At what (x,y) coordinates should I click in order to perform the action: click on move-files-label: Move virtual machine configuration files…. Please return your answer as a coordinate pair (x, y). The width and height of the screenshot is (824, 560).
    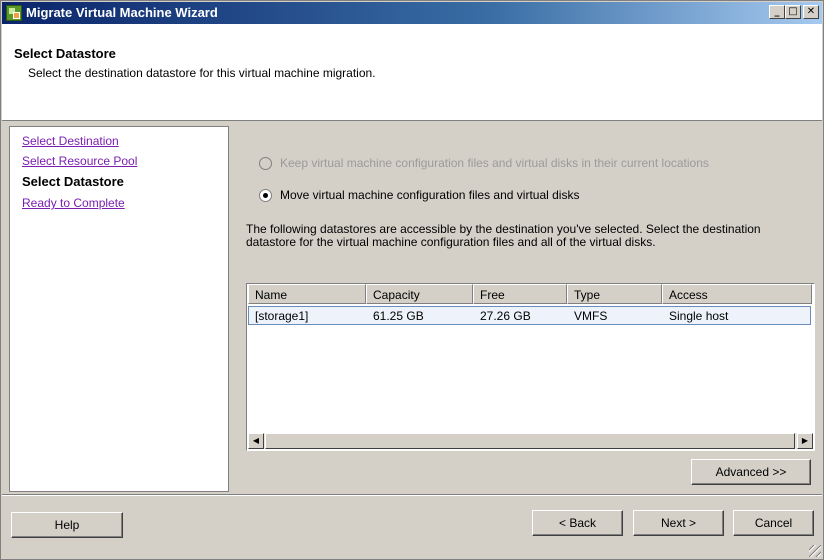
    Looking at the image, I should click on (429, 195).